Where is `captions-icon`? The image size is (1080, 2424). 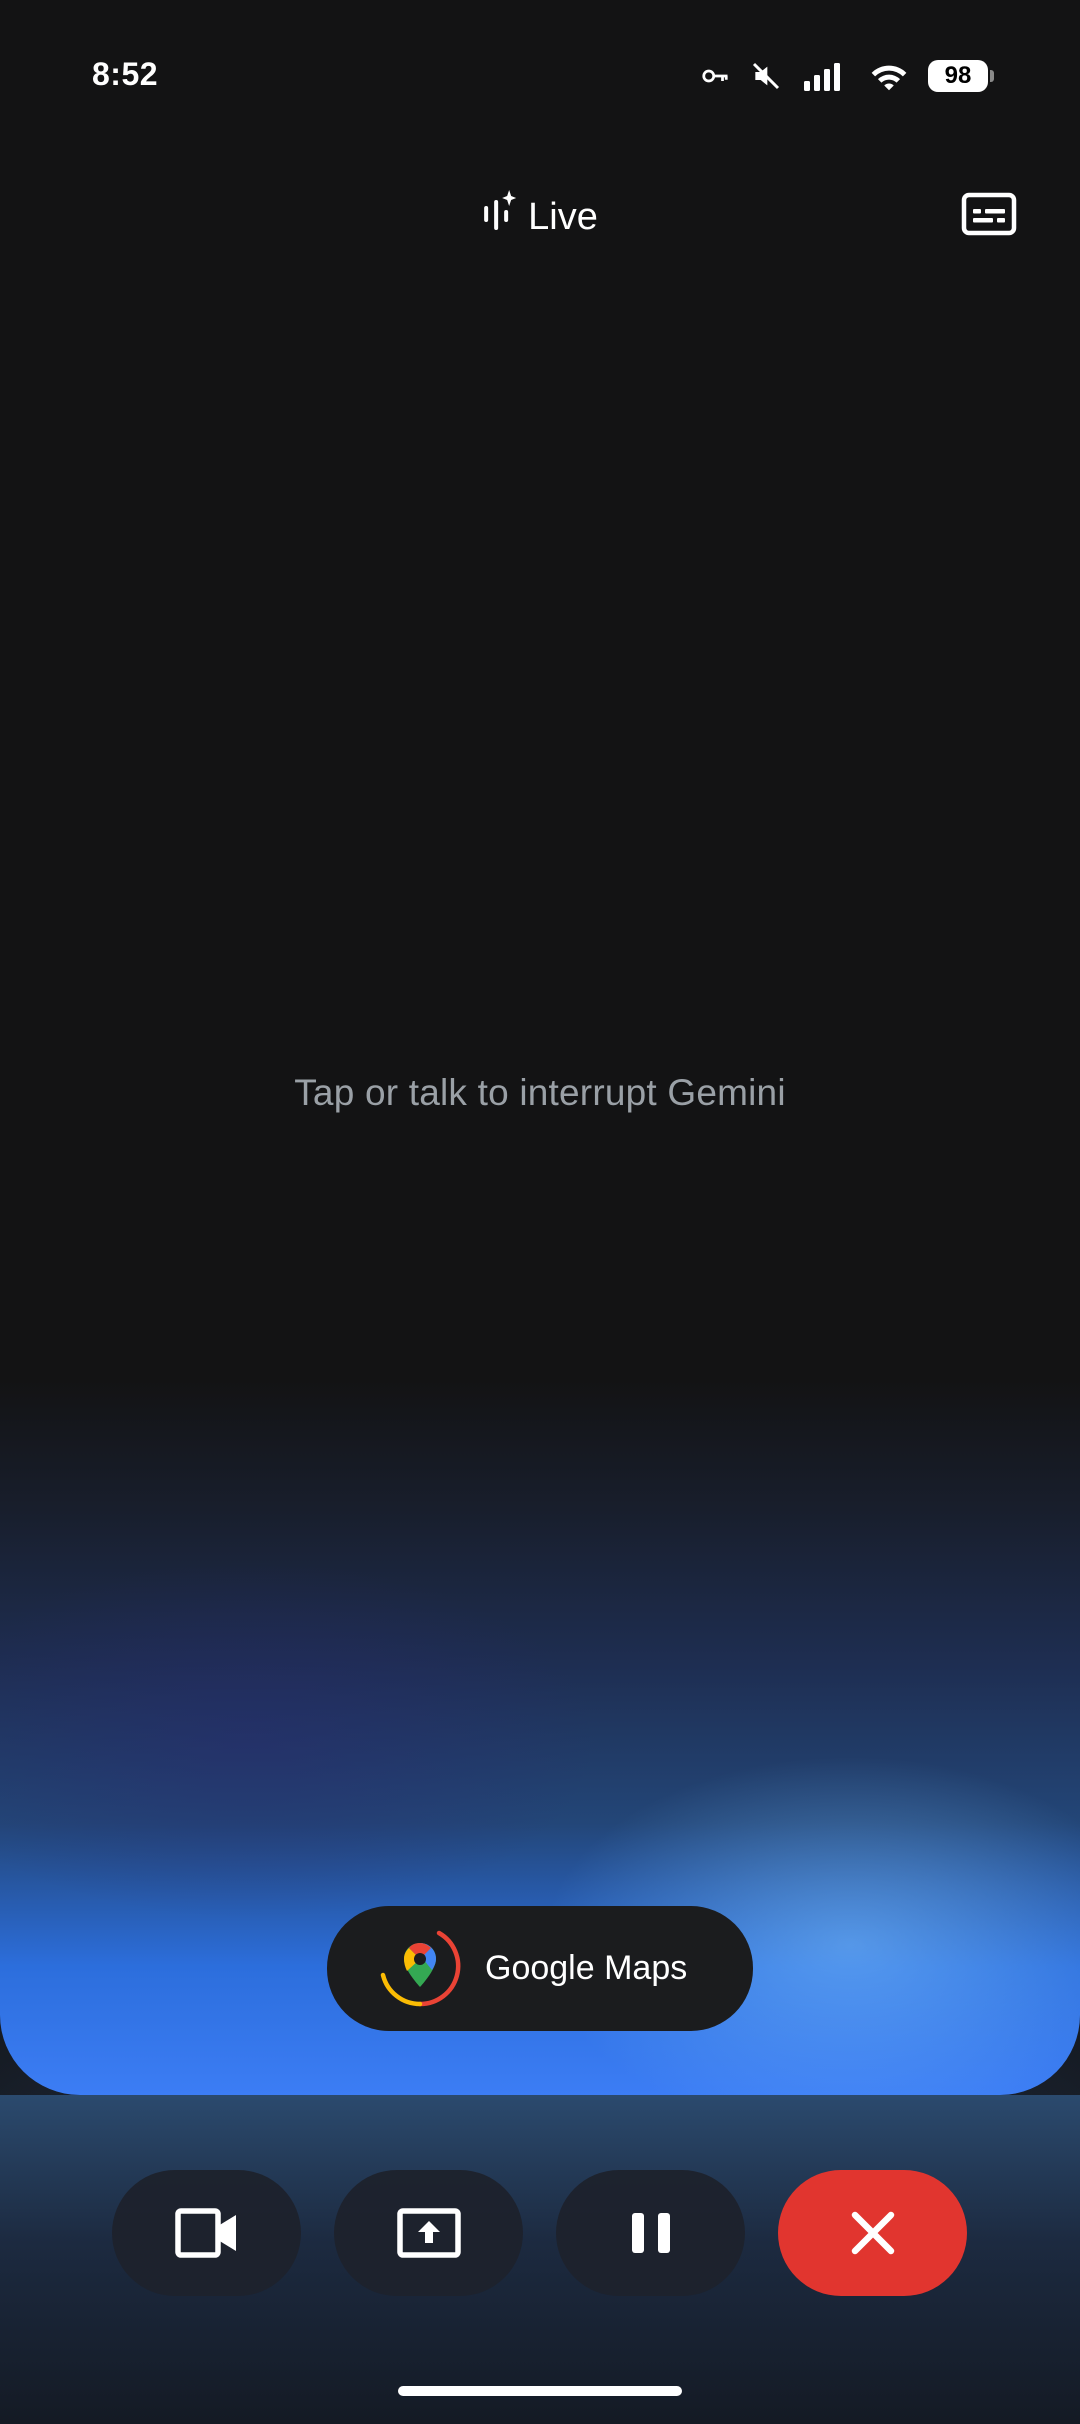 captions-icon is located at coordinates (989, 214).